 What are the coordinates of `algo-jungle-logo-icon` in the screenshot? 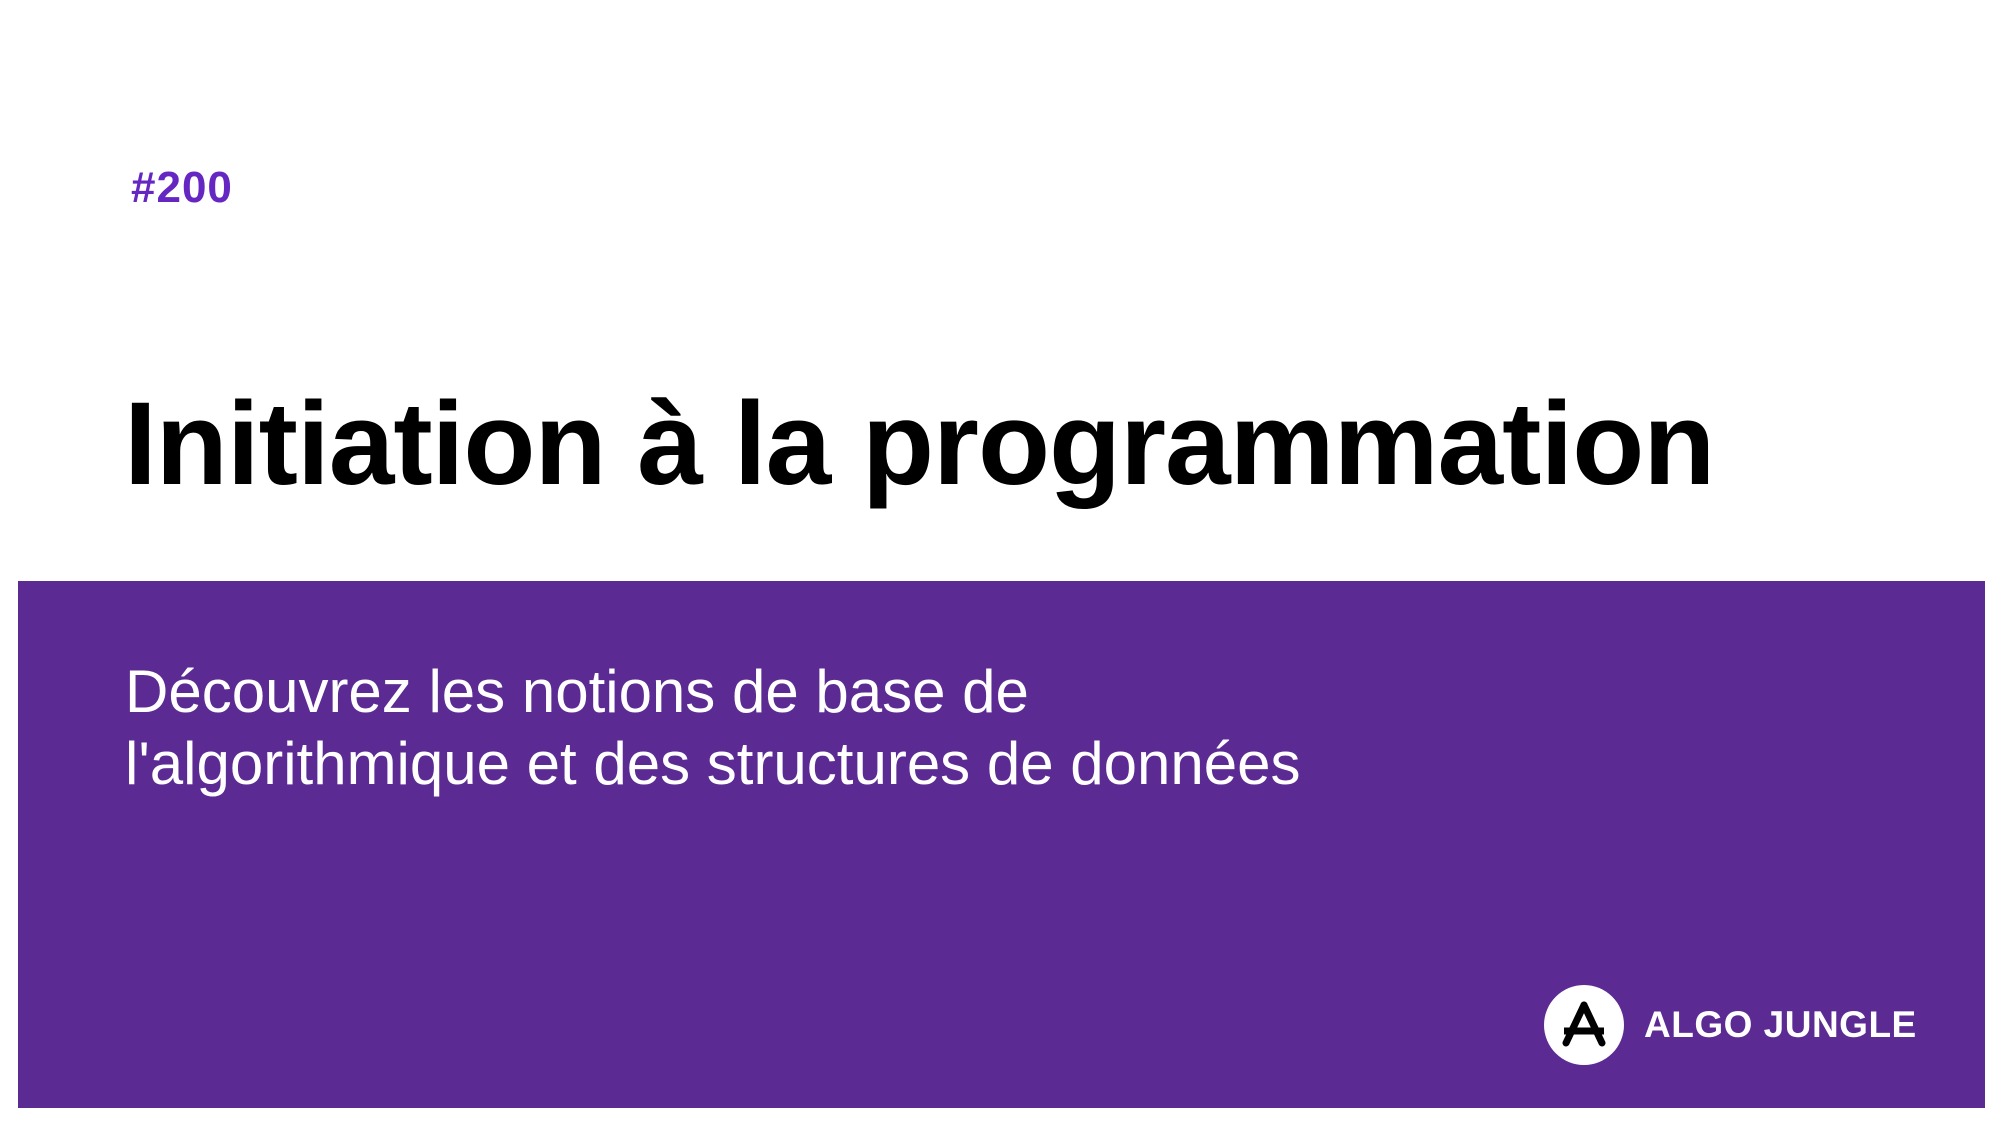 It's located at (1584, 1025).